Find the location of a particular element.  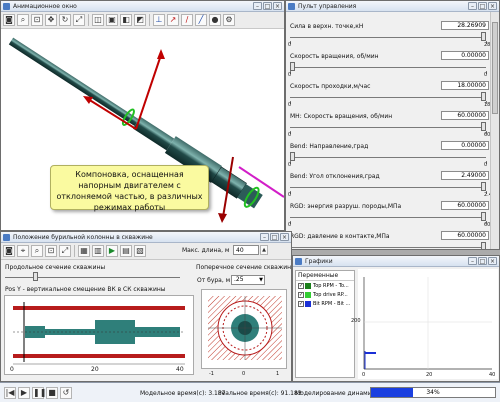

control-panel-scrollbar is located at coordinates (494, 130).